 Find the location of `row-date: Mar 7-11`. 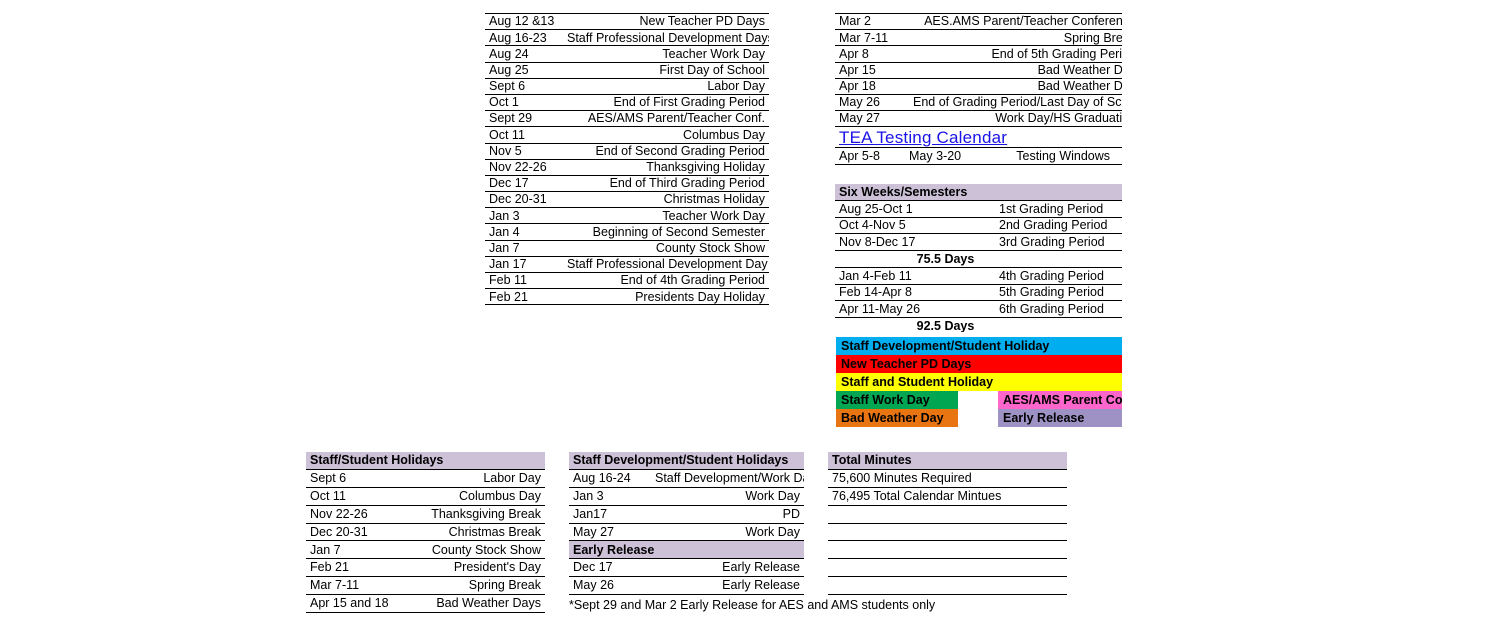

row-date: Mar 7-11 is located at coordinates (360, 585).